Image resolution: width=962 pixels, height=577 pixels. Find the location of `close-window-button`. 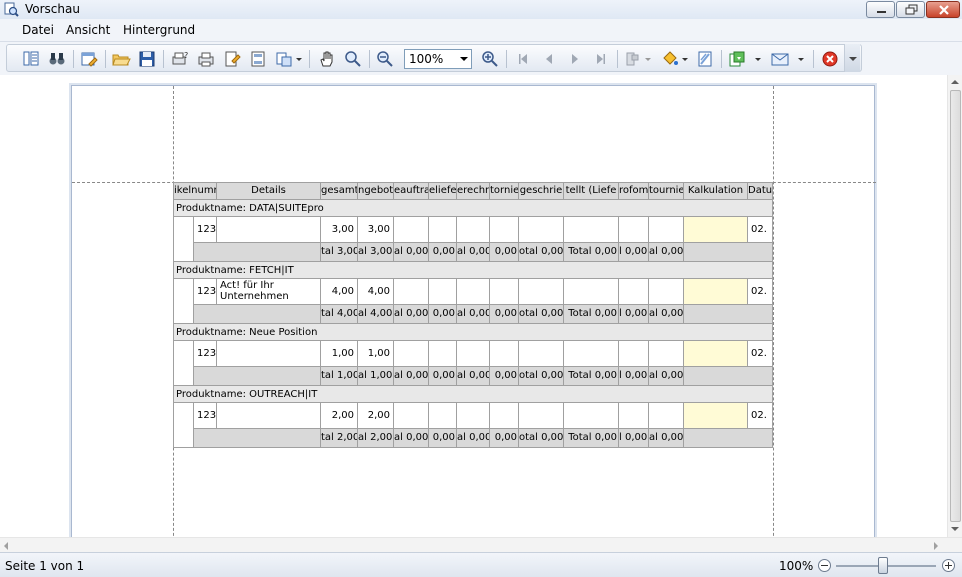

close-window-button is located at coordinates (943, 9).